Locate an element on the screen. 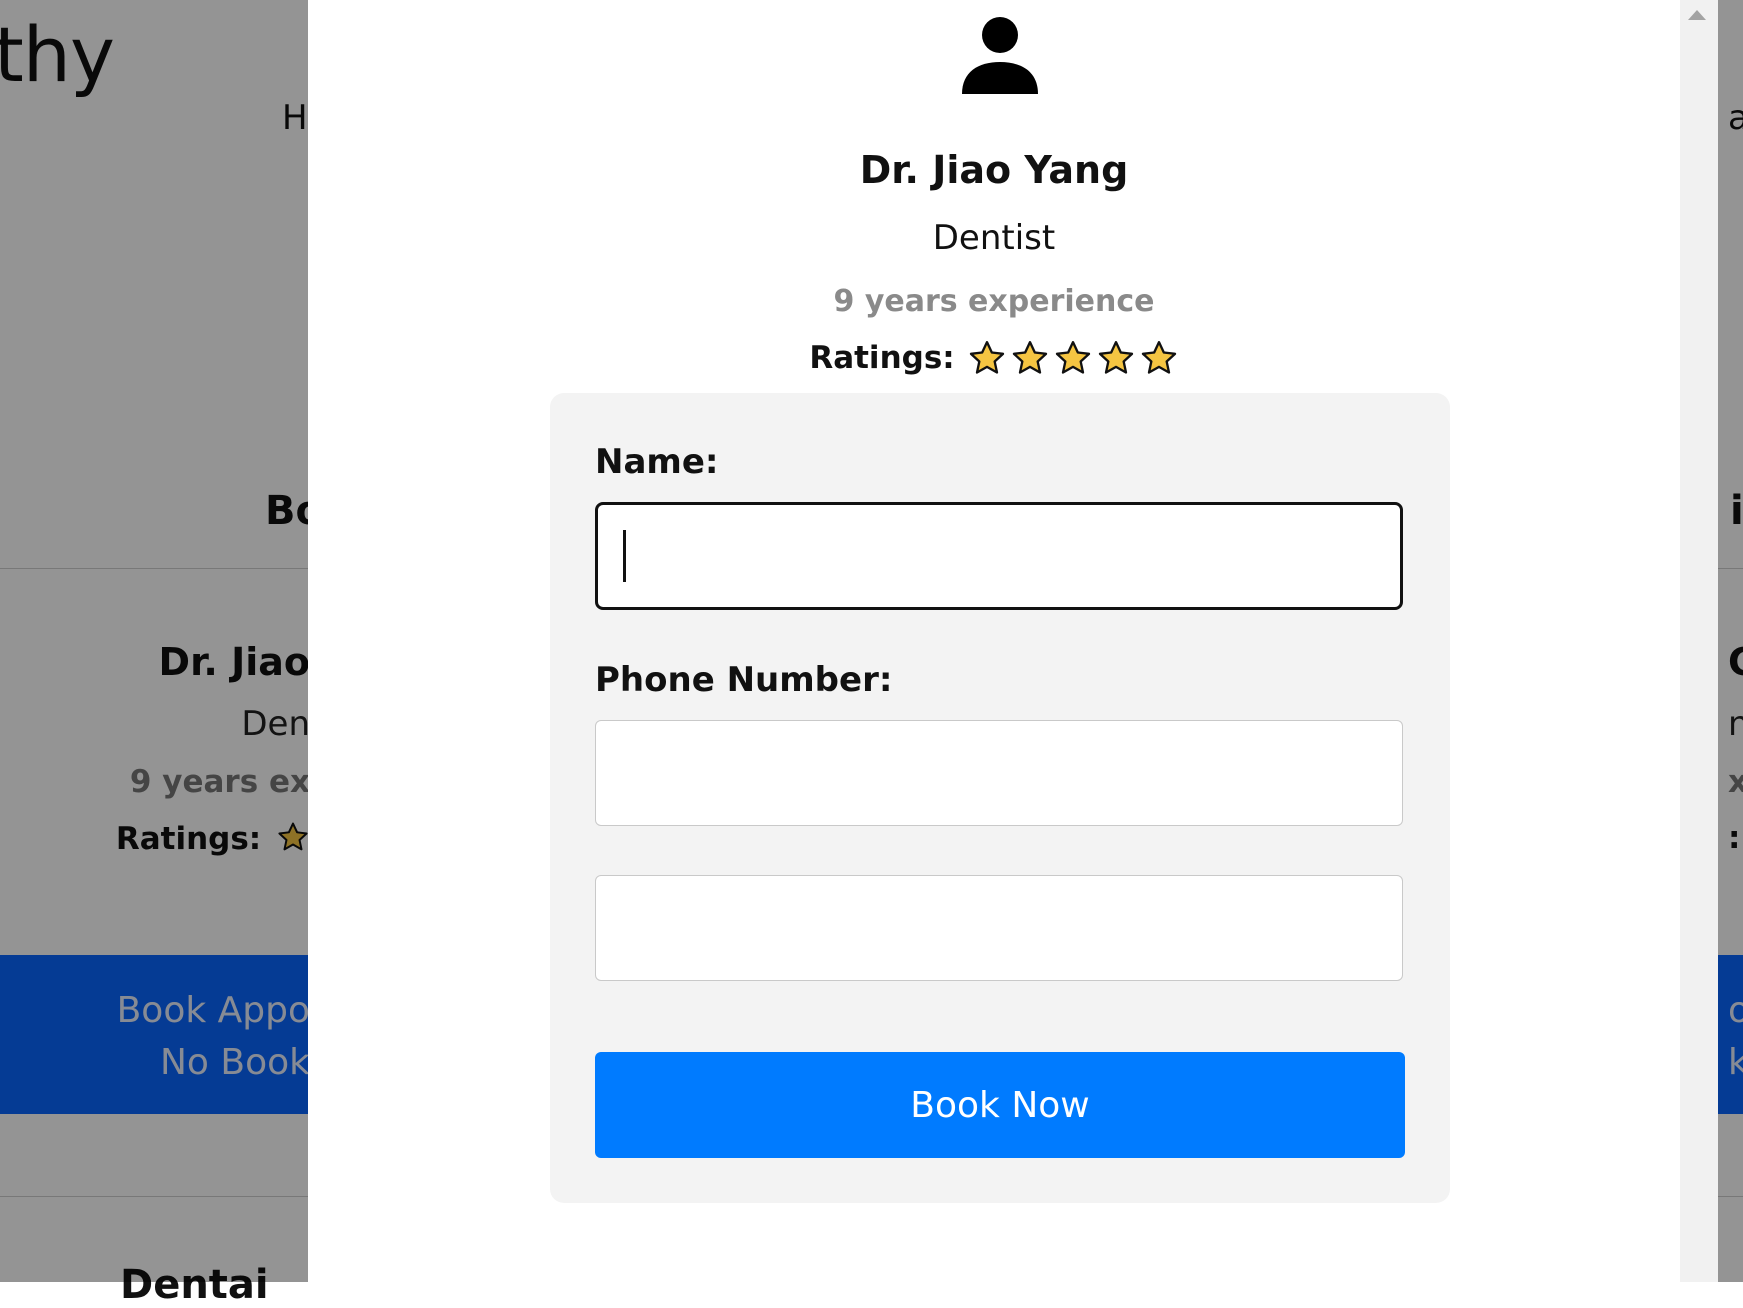 This screenshot has width=1743, height=1308. doctor-rating: Ratings: is located at coordinates (994, 358).